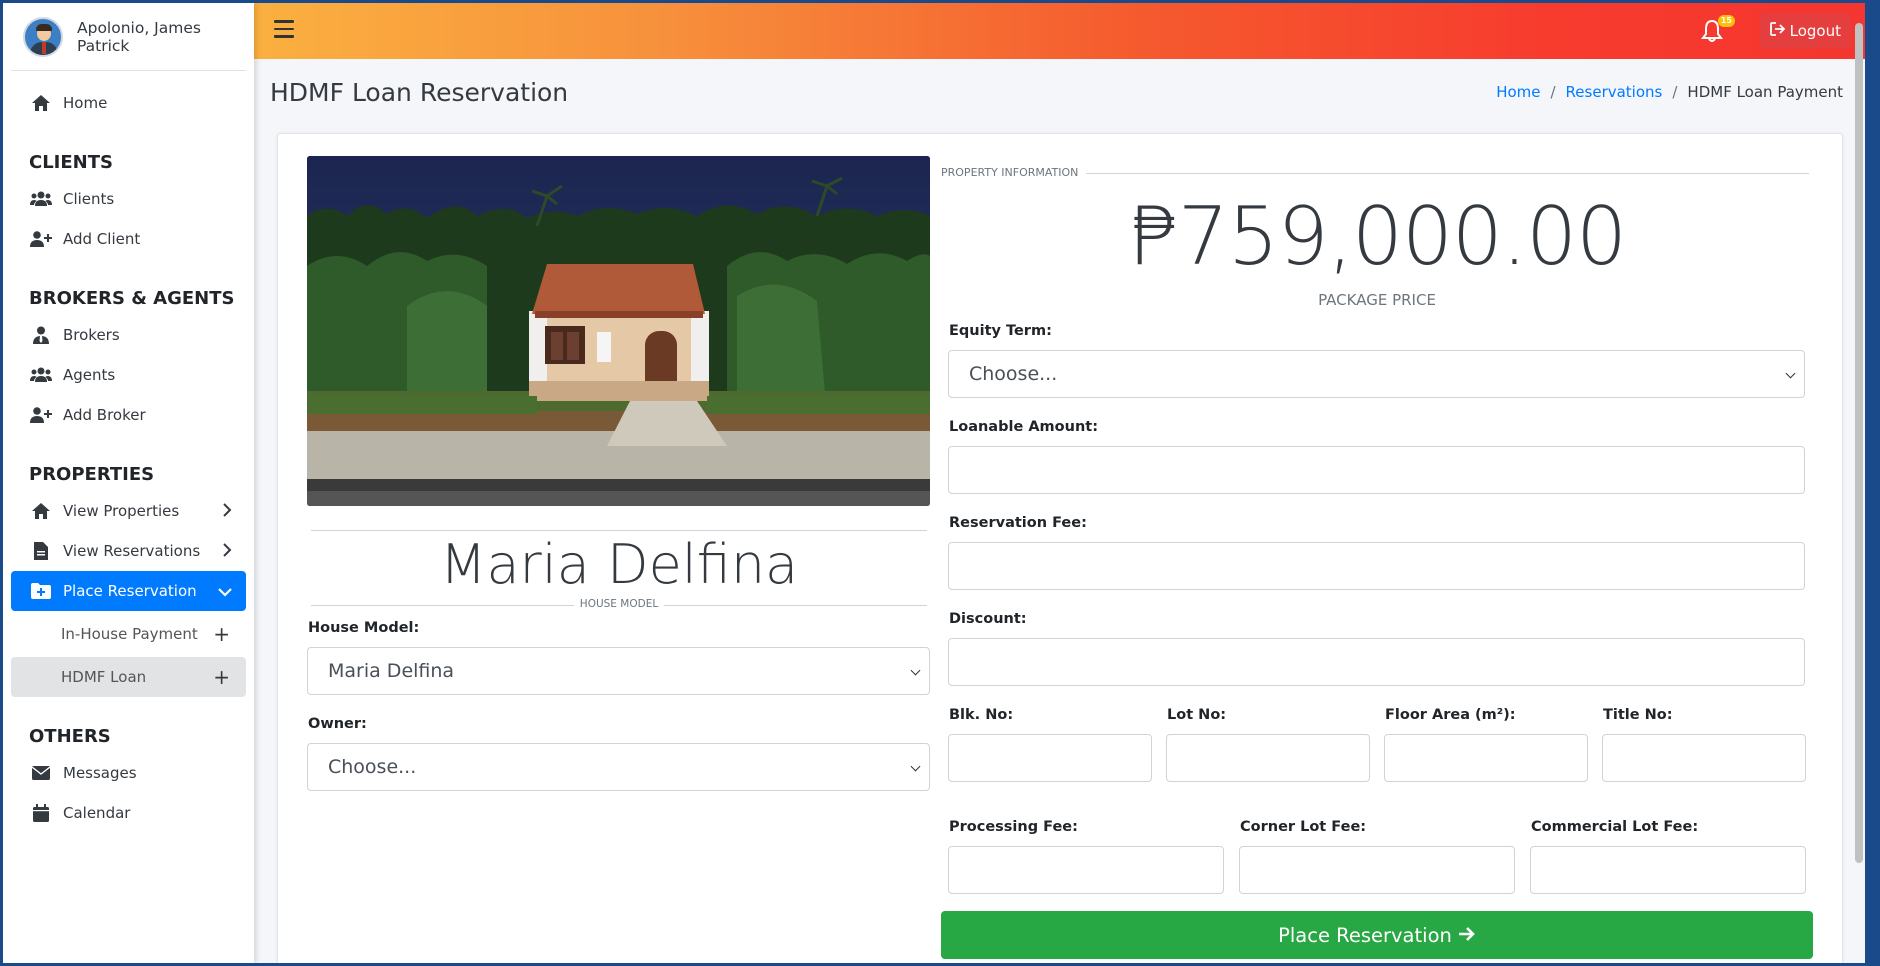  What do you see at coordinates (1726, 21) in the screenshot?
I see `notification-badge: 15` at bounding box center [1726, 21].